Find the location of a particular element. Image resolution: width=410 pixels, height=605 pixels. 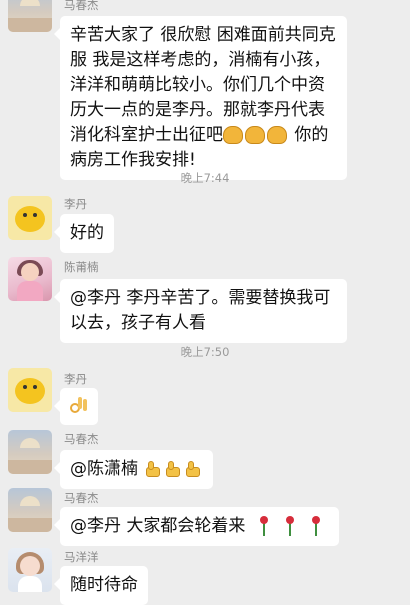

message-bubble: 随时待命 is located at coordinates (101, 585).